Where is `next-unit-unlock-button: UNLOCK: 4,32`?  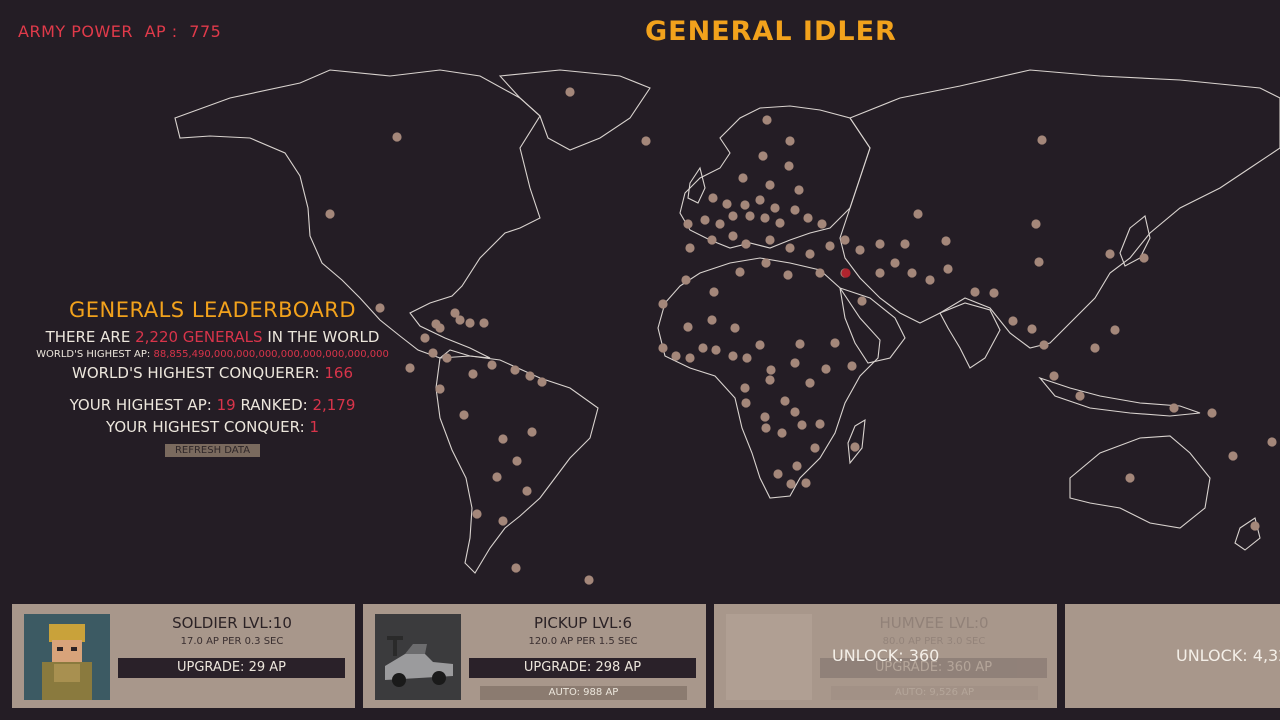 next-unit-unlock-button: UNLOCK: 4,32 is located at coordinates (1228, 655).